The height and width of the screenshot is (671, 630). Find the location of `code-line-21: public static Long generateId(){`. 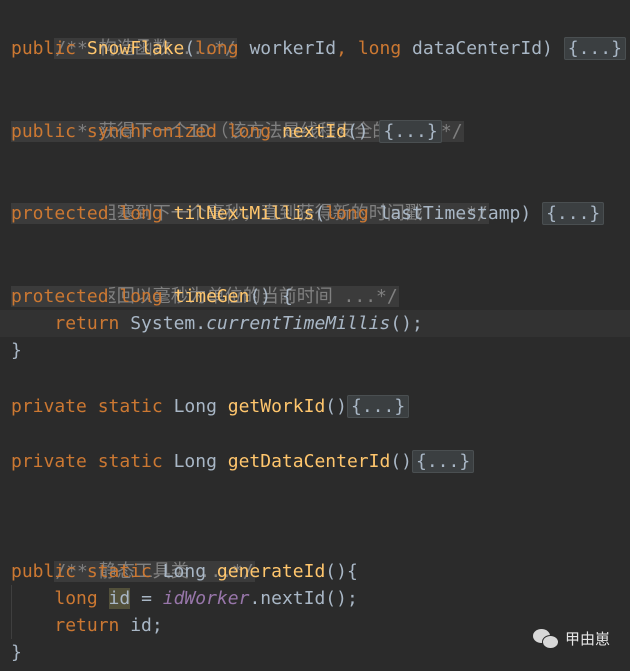

code-line-21: public static Long generateId(){ is located at coordinates (315, 571).